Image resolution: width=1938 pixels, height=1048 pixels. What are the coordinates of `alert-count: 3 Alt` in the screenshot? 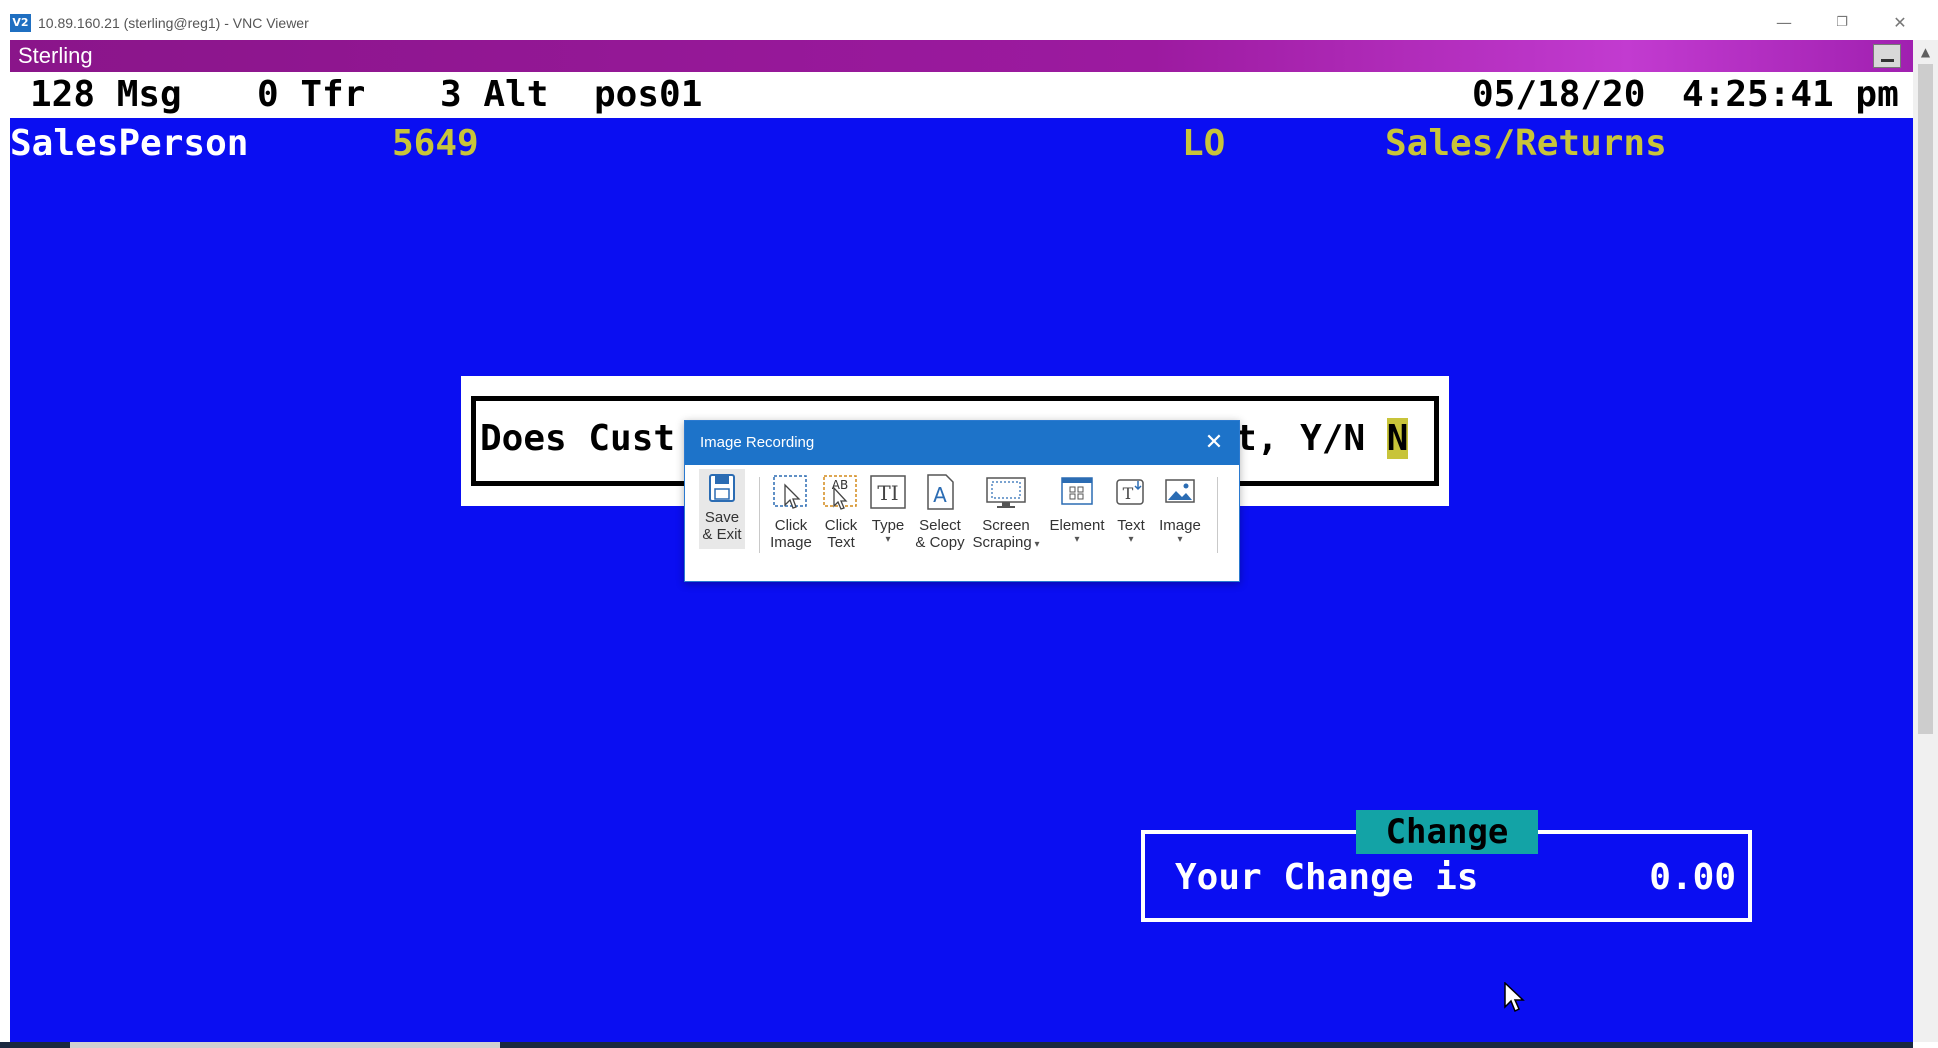 It's located at (494, 94).